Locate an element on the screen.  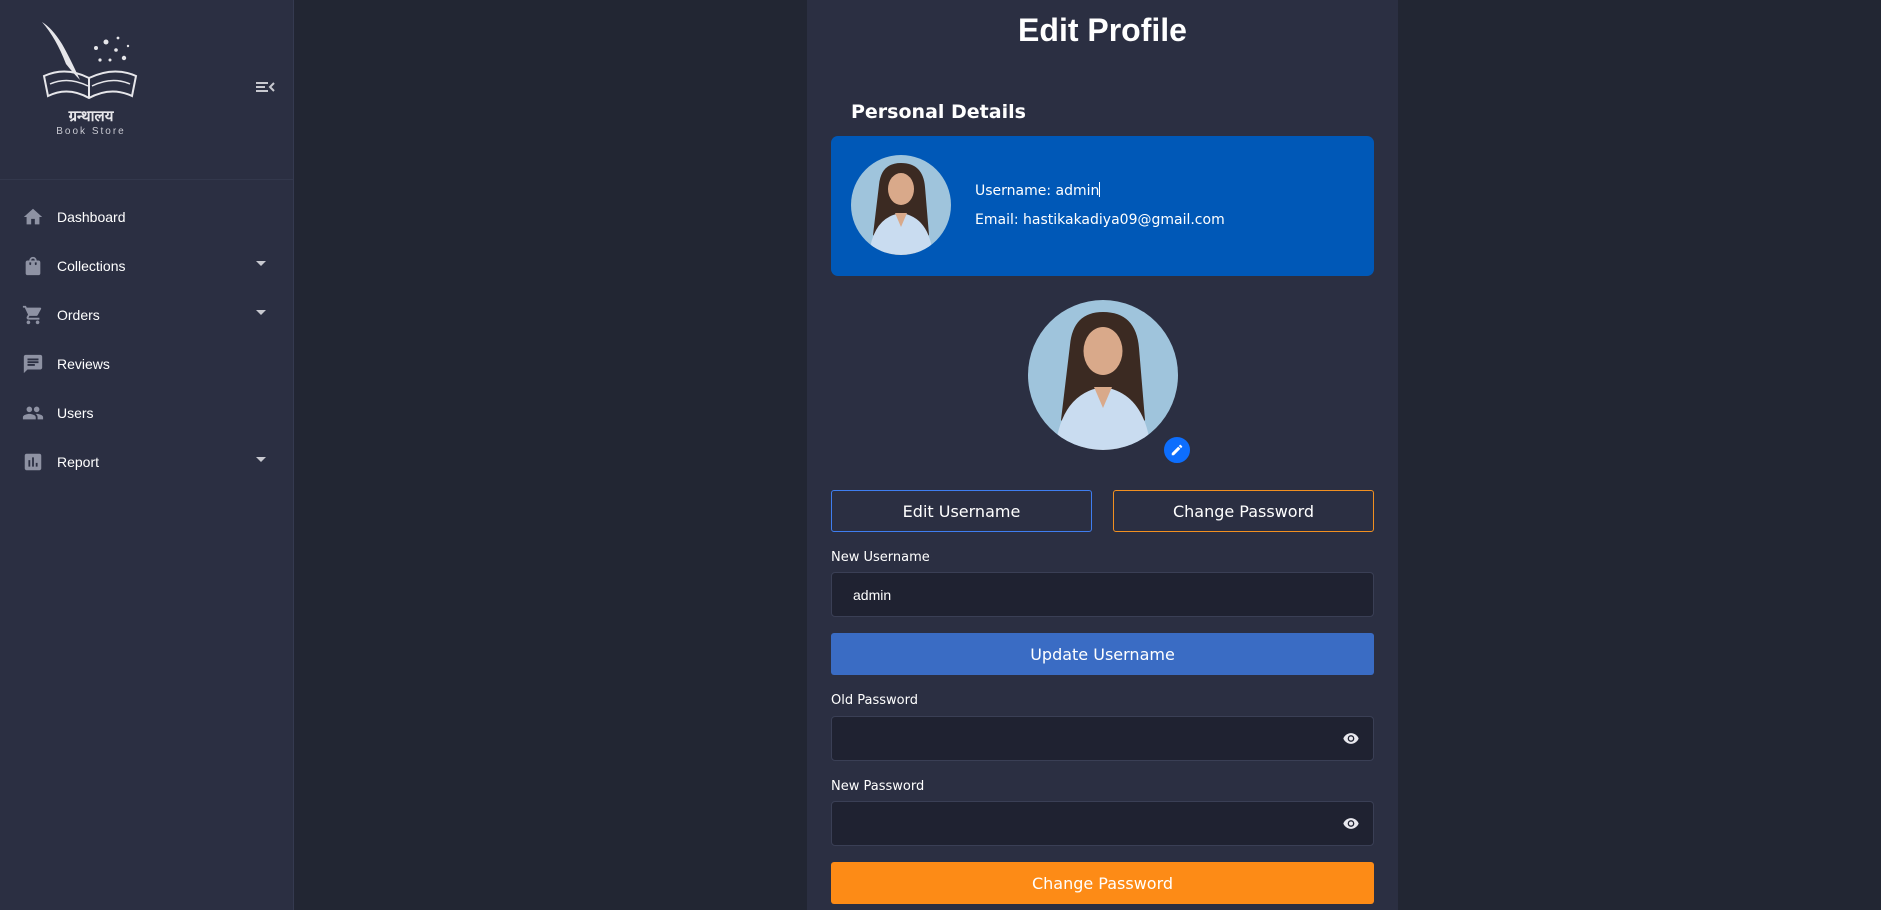
sidebar-item-orders: Orders is located at coordinates (146, 314).